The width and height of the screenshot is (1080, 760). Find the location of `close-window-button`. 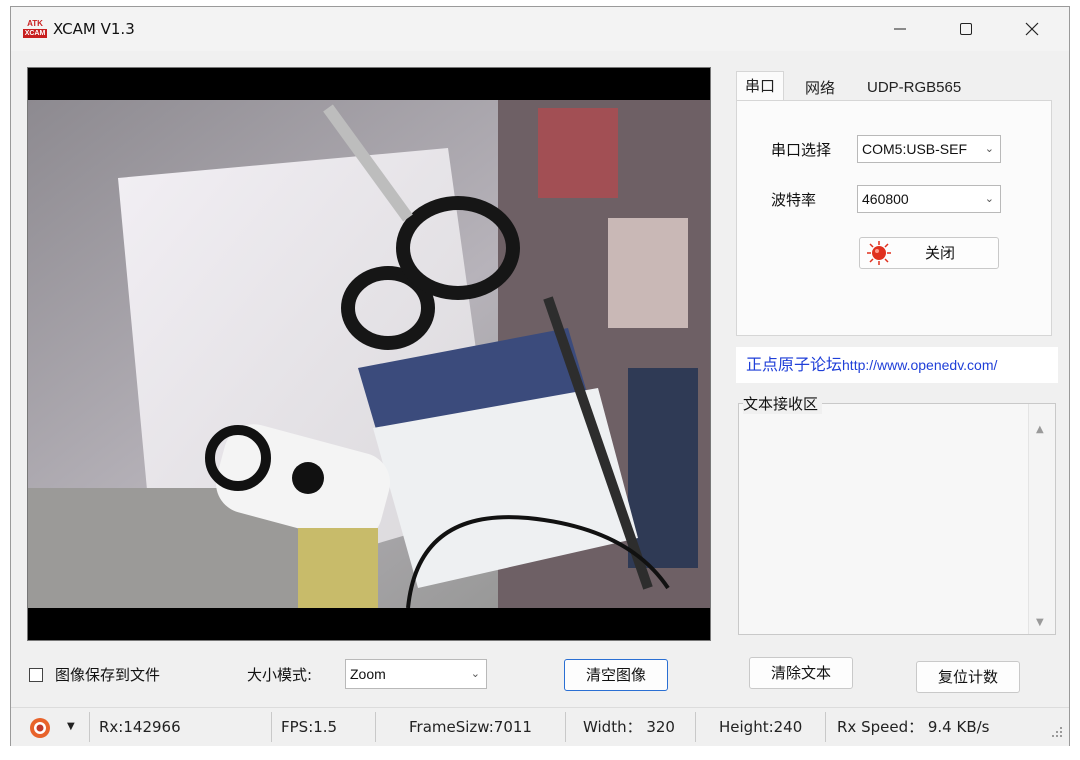

close-window-button is located at coordinates (1032, 29).